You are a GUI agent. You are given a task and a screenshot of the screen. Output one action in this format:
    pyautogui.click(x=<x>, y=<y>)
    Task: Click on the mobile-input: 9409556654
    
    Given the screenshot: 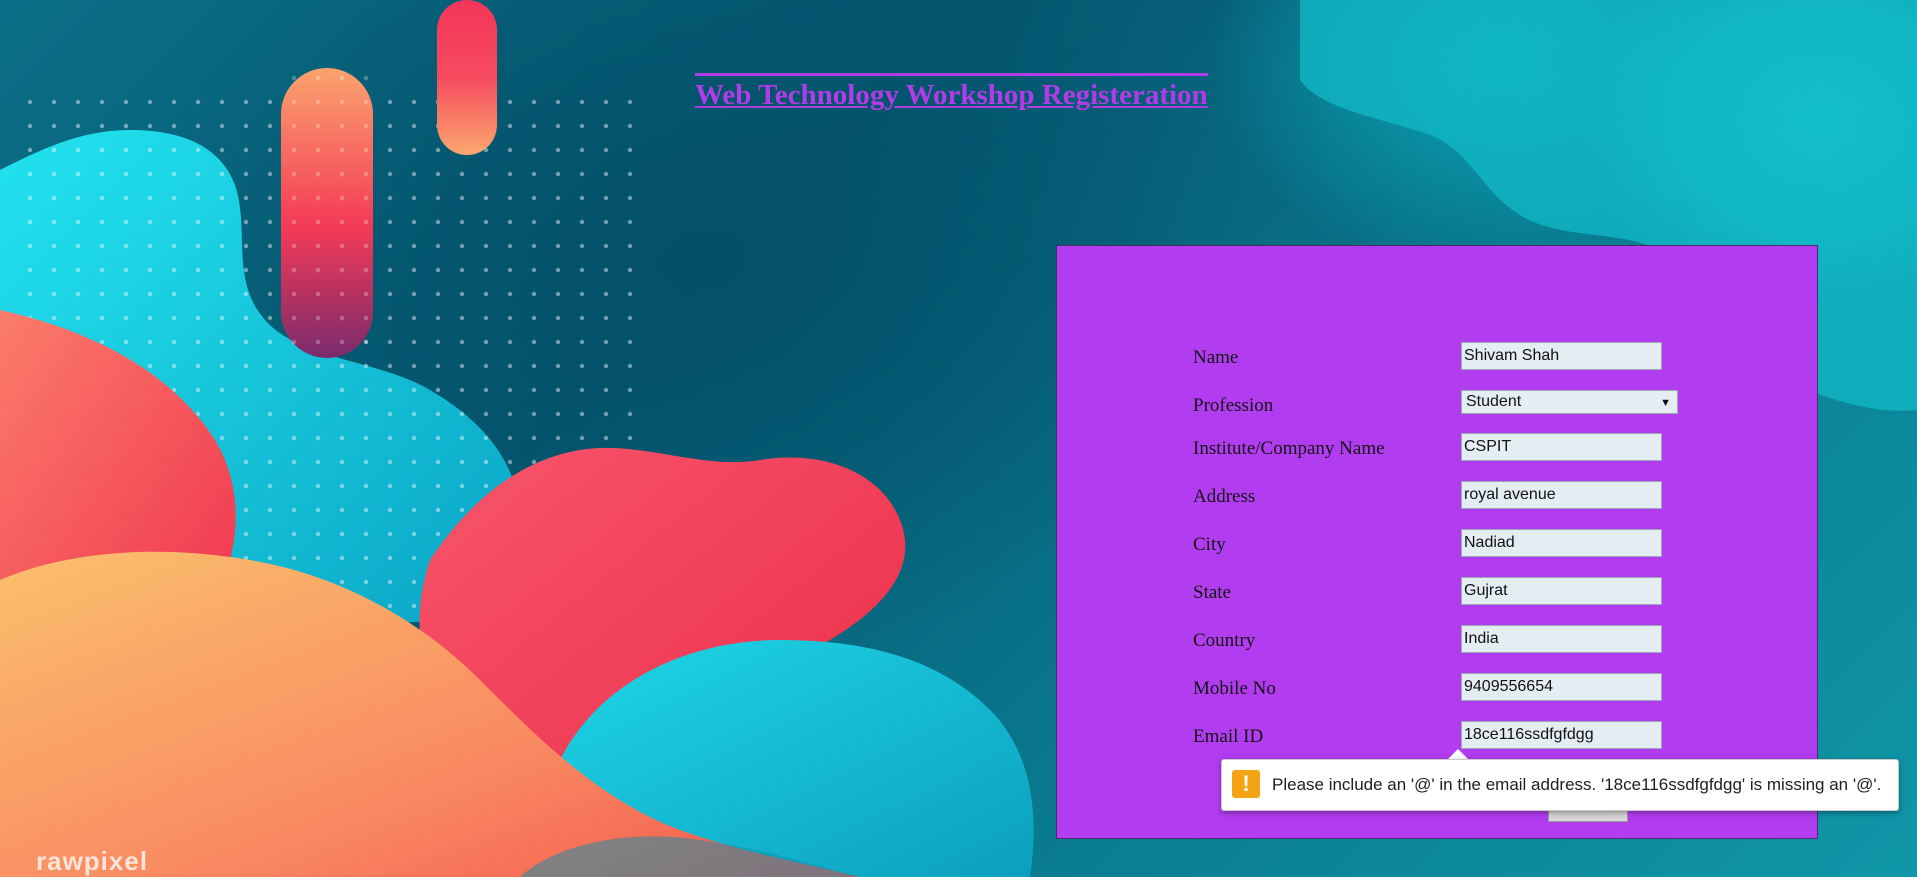 What is the action you would take?
    pyautogui.click(x=1561, y=687)
    